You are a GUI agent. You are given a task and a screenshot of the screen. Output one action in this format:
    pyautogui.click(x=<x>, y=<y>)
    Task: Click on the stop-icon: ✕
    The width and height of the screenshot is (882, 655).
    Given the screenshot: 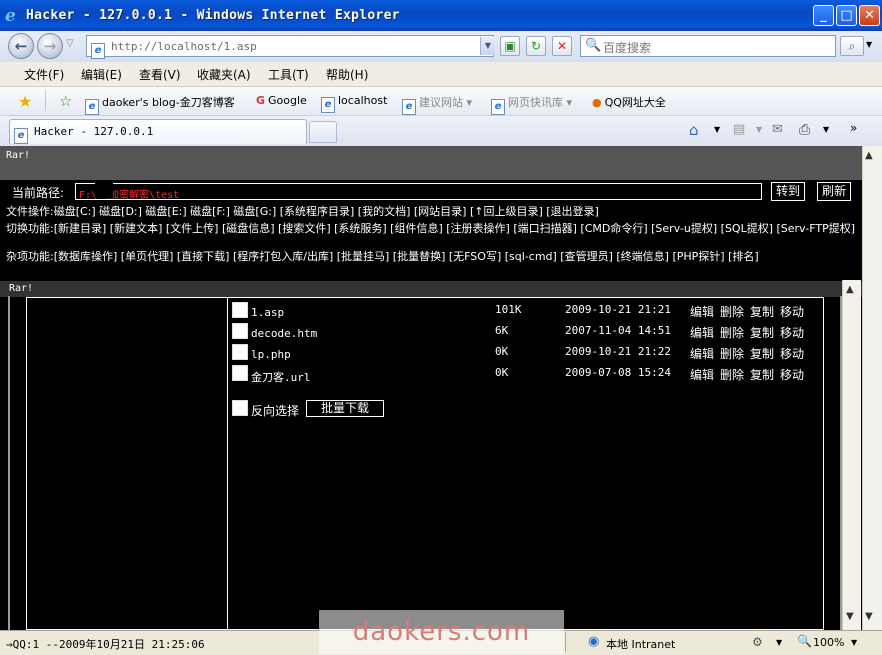 What is the action you would take?
    pyautogui.click(x=562, y=46)
    